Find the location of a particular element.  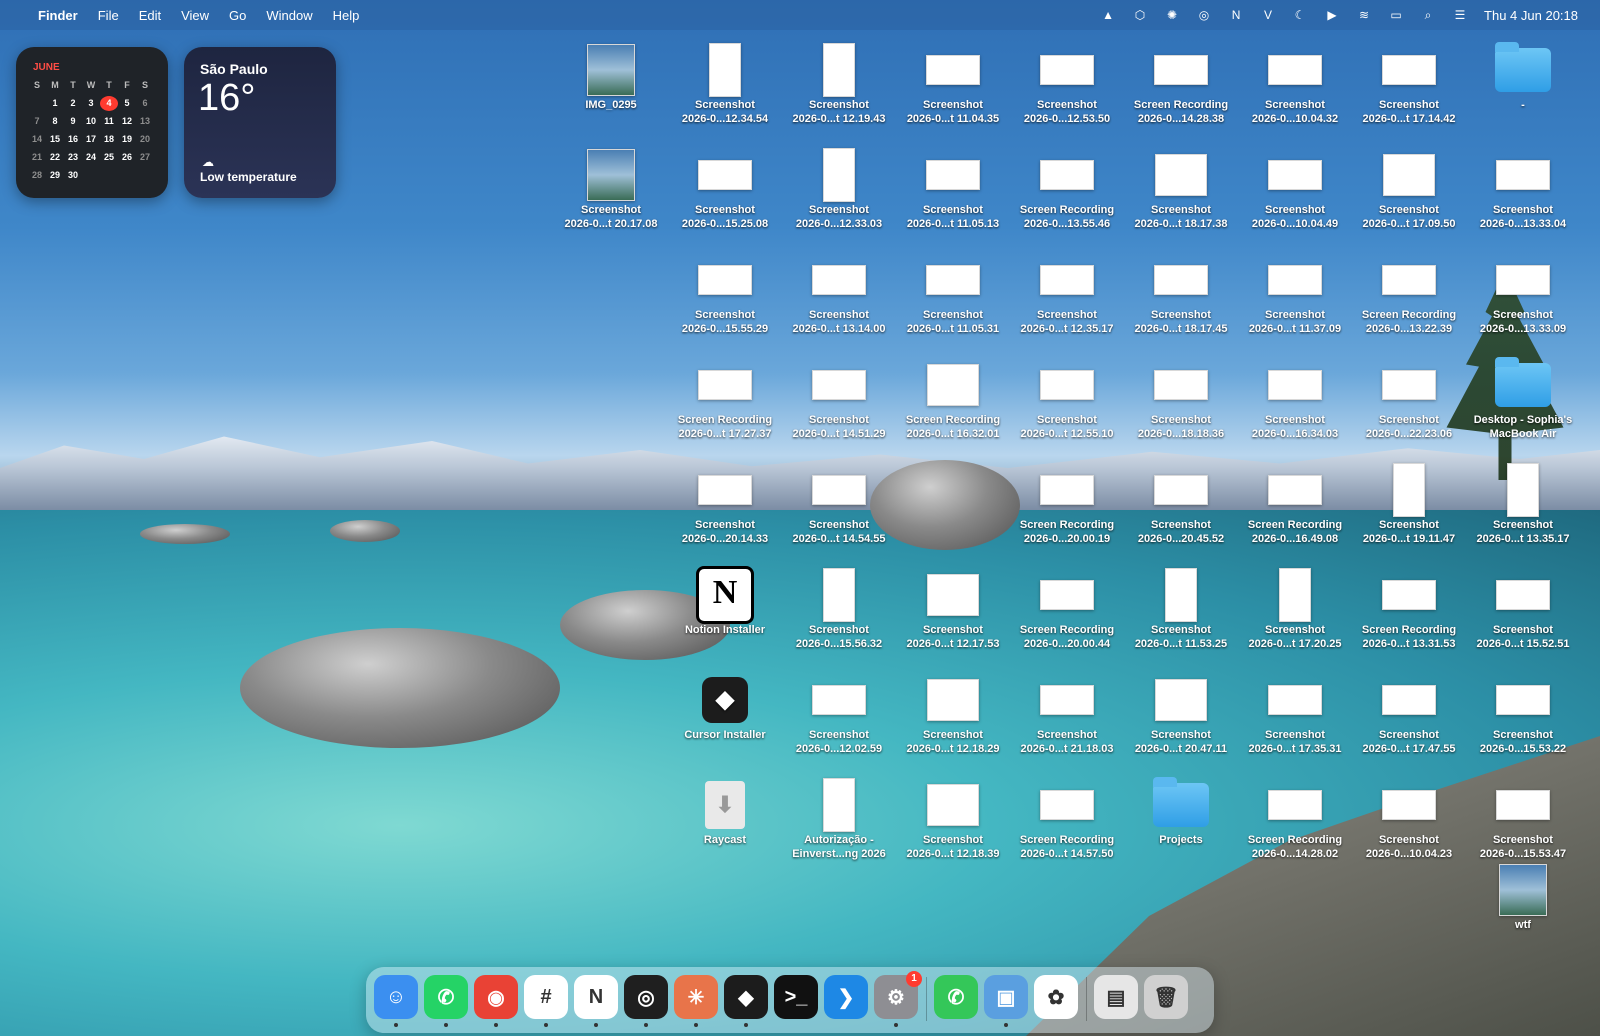

desktop-file: Screenshot 2026-0...t 17.14.42 is located at coordinates (1409, 84).